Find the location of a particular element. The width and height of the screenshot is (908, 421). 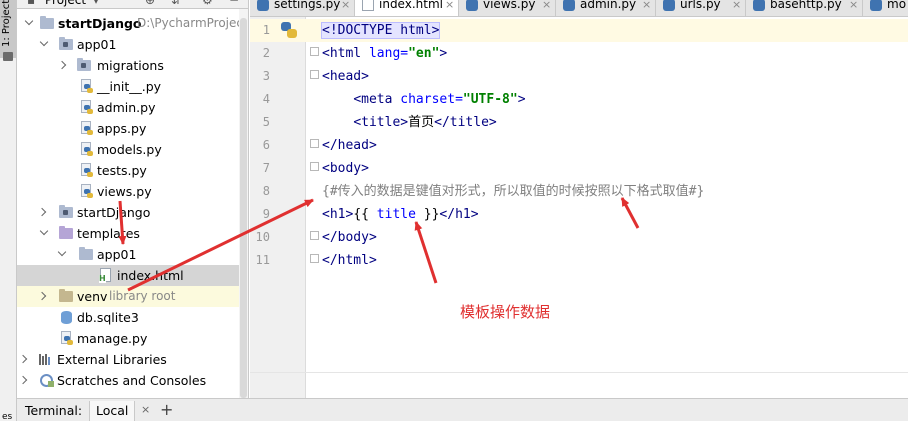

dropdown-icon: ▾ is located at coordinates (96, 4).